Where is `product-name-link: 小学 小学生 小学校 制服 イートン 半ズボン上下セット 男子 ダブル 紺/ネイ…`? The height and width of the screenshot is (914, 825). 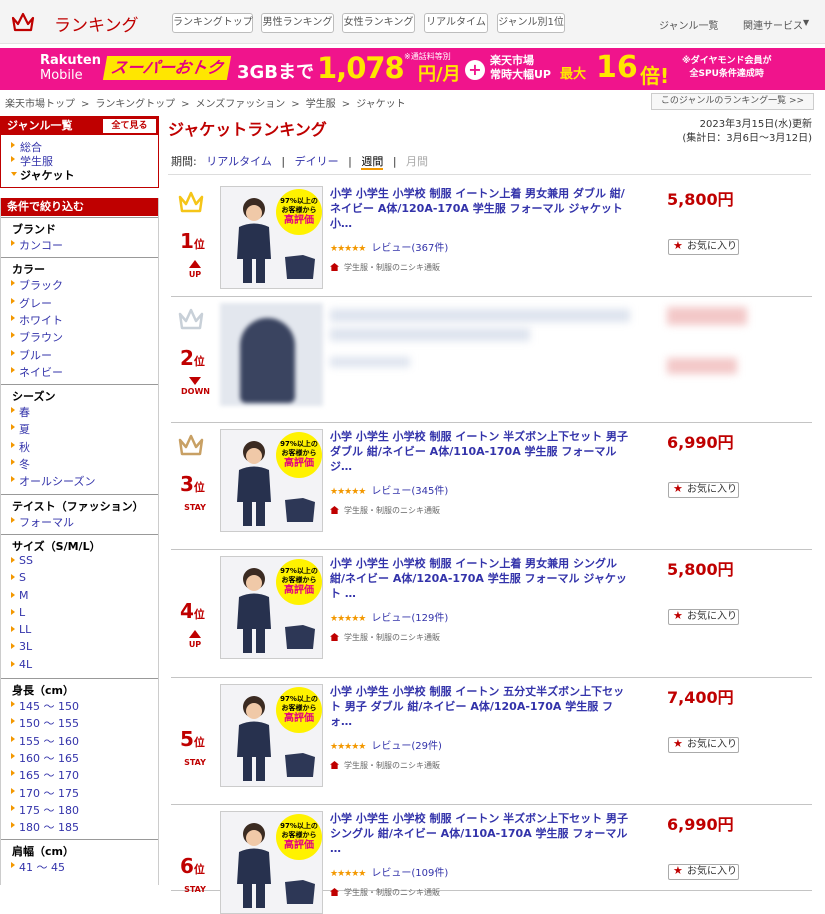
product-name-link: 小学 小学生 小学校 制服 イートン 半ズボン上下セット 男子 ダブル 紺/ネイ… is located at coordinates (482, 451).